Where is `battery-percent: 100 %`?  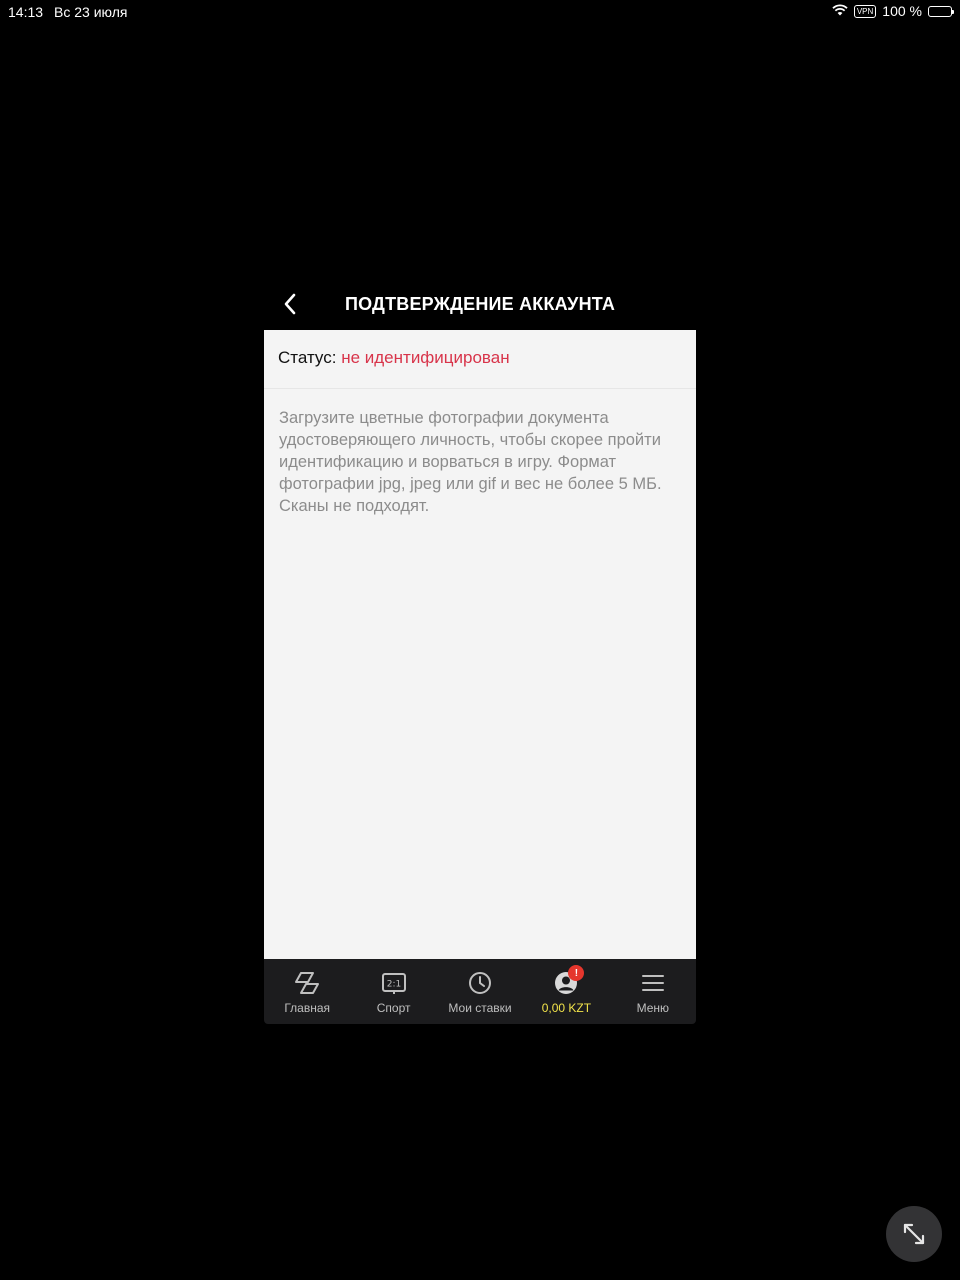 battery-percent: 100 % is located at coordinates (902, 11).